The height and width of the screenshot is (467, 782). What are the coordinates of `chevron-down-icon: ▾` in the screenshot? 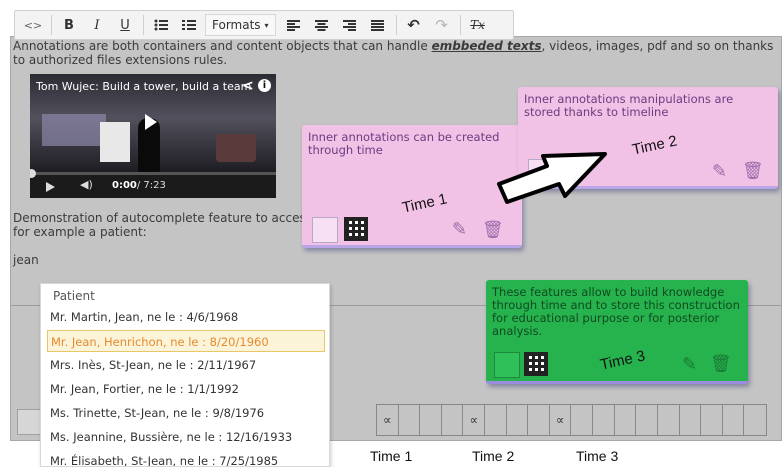 It's located at (266, 25).